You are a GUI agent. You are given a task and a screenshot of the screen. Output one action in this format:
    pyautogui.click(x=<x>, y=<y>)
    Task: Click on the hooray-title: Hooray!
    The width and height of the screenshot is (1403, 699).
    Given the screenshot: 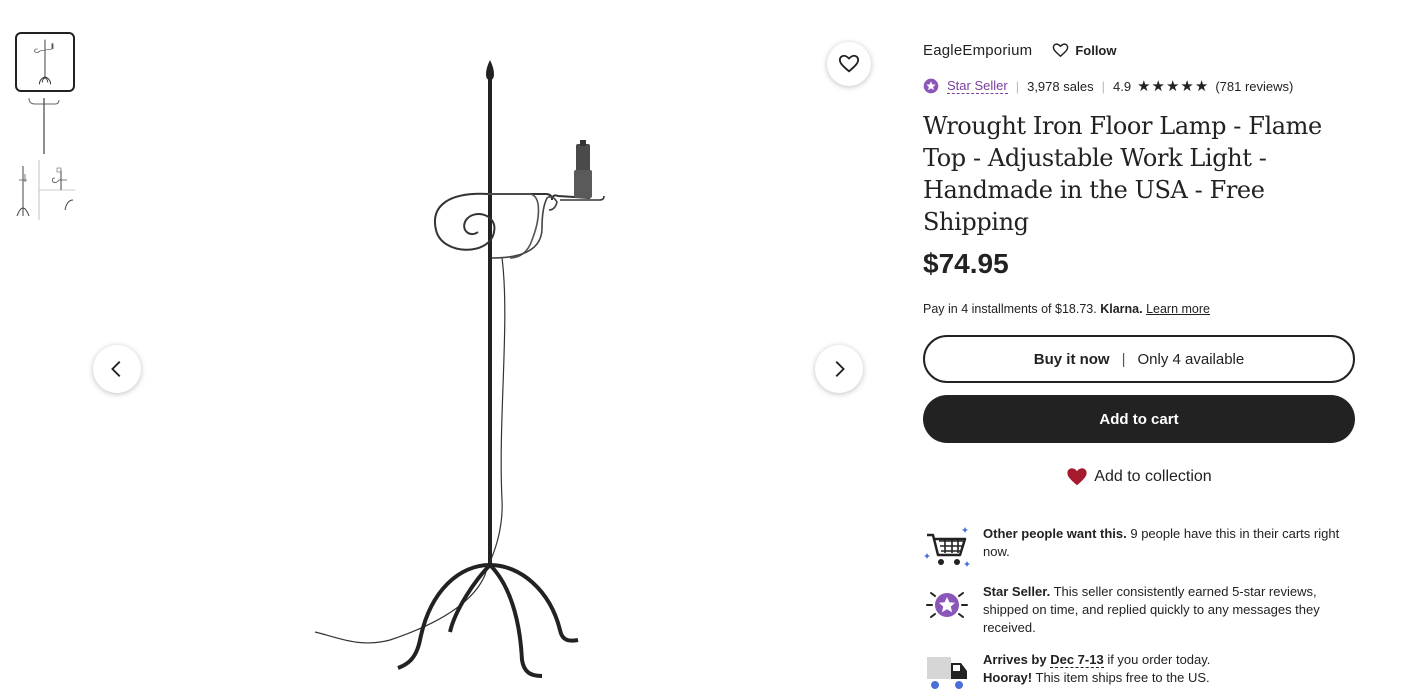 What is the action you would take?
    pyautogui.click(x=1008, y=677)
    